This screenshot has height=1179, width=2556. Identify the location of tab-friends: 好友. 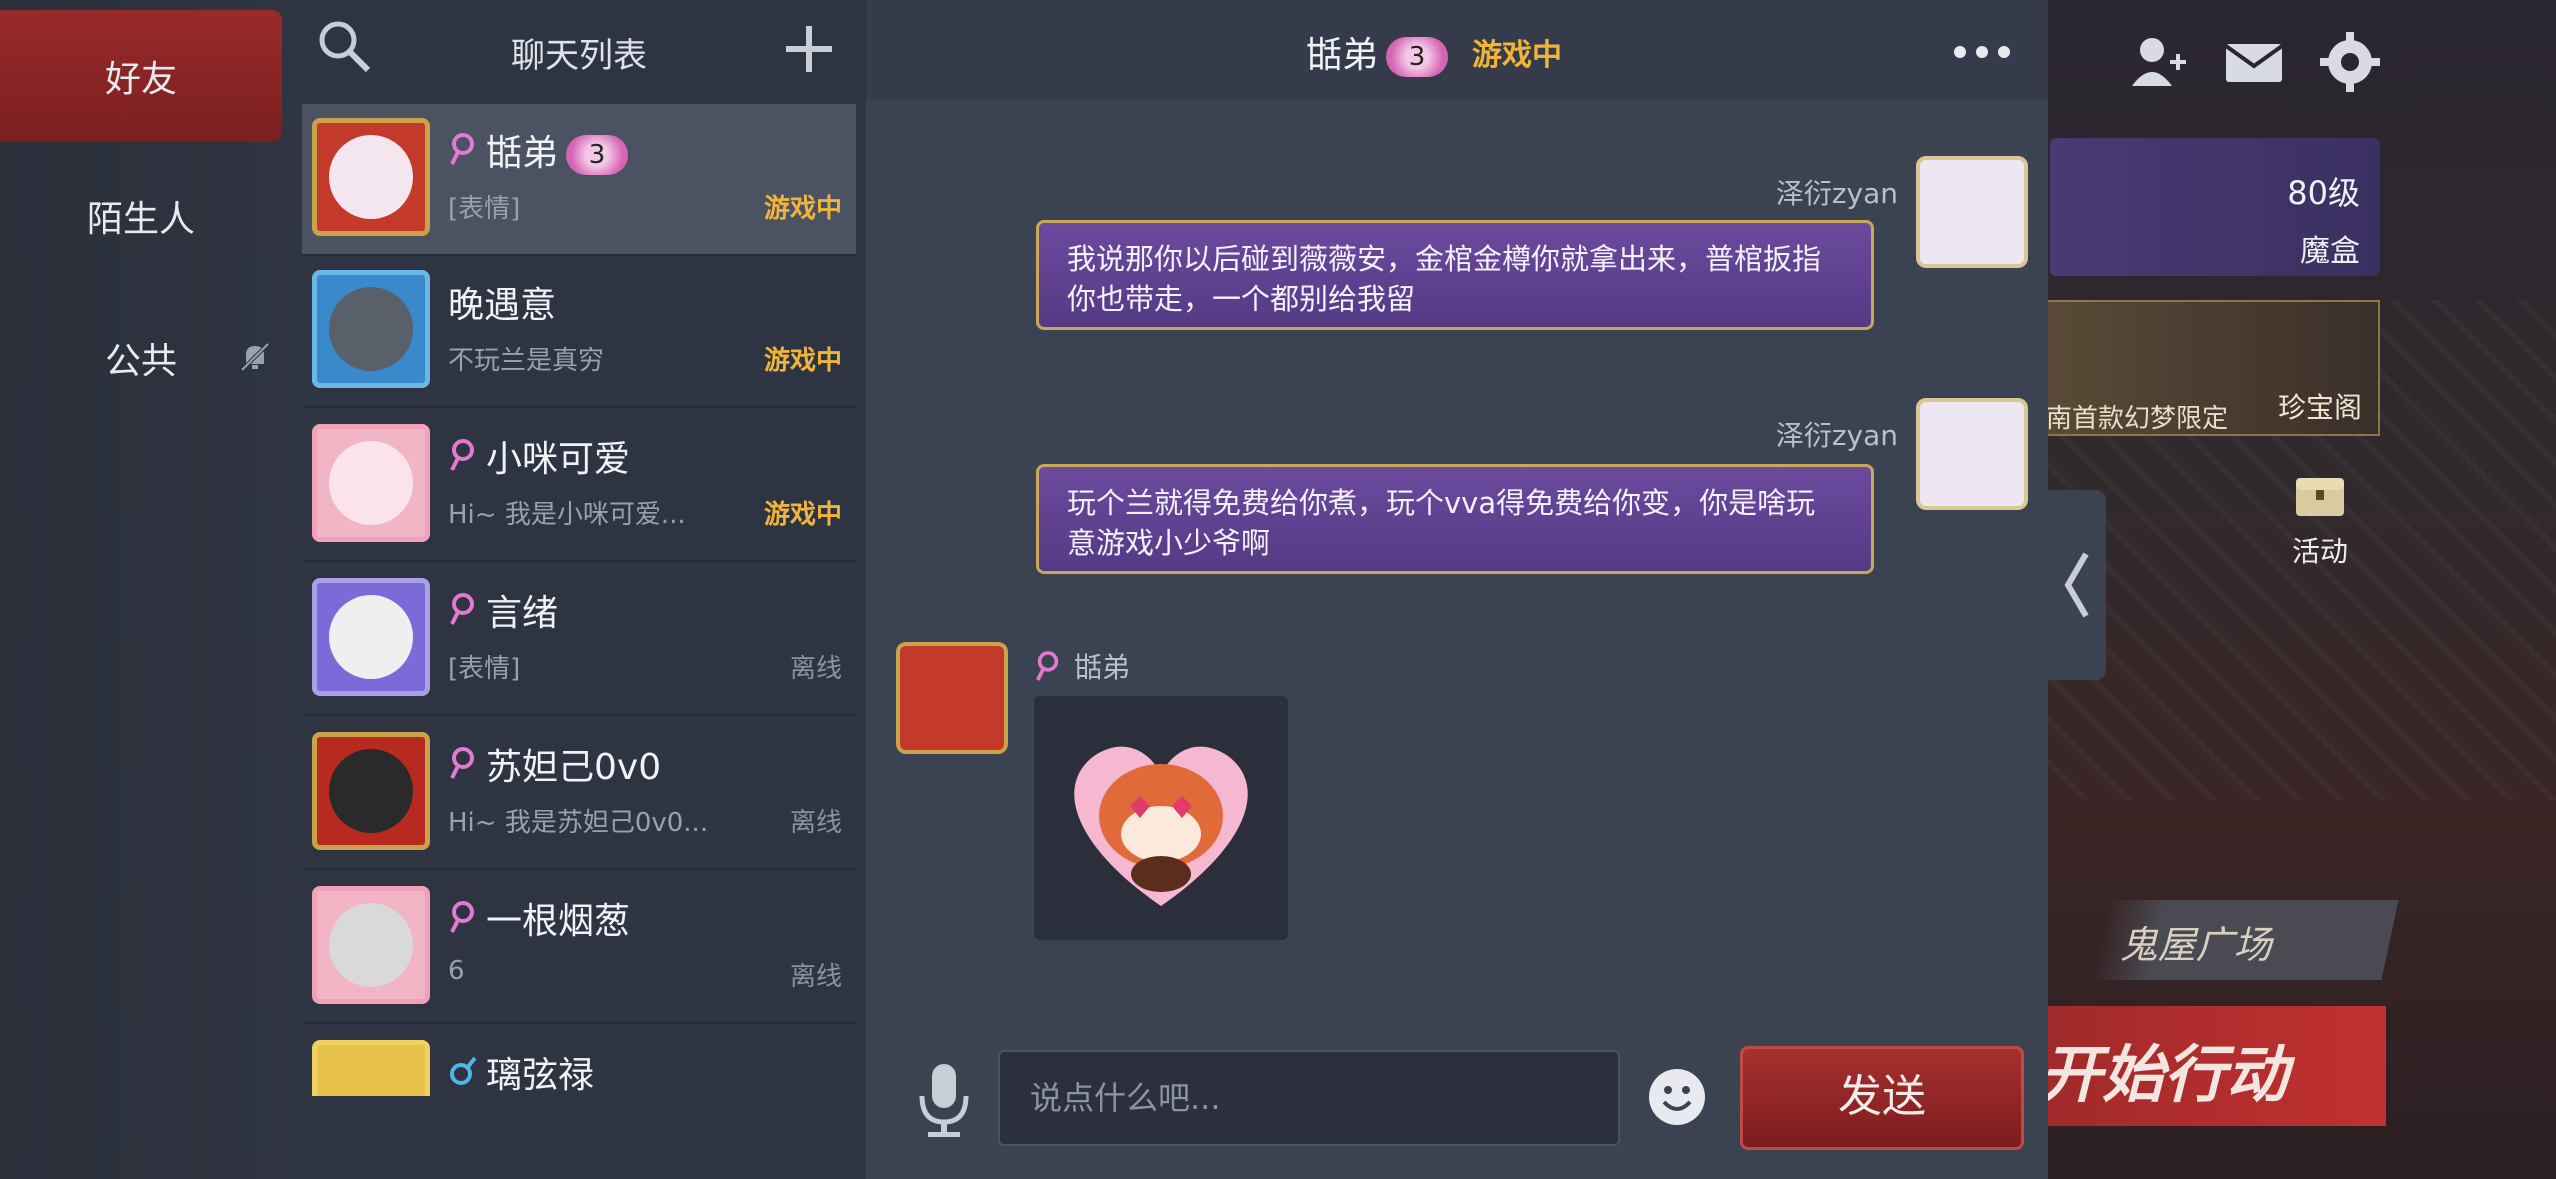
(141, 76).